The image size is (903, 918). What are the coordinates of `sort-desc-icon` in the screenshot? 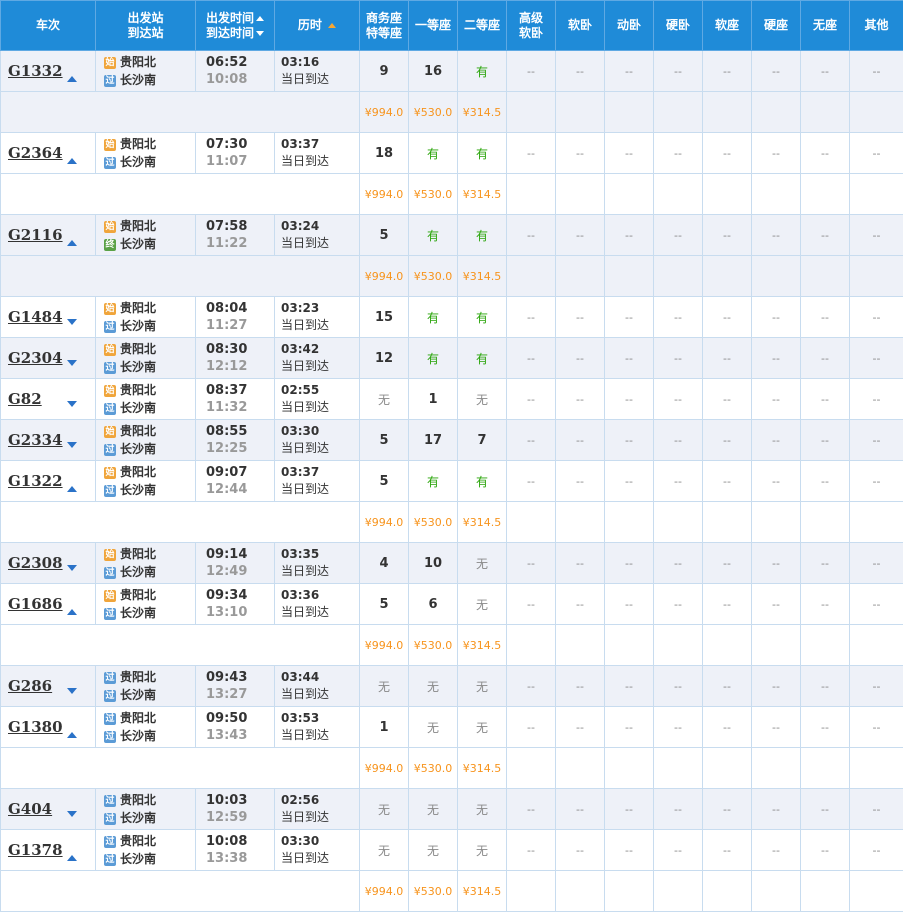 It's located at (260, 33).